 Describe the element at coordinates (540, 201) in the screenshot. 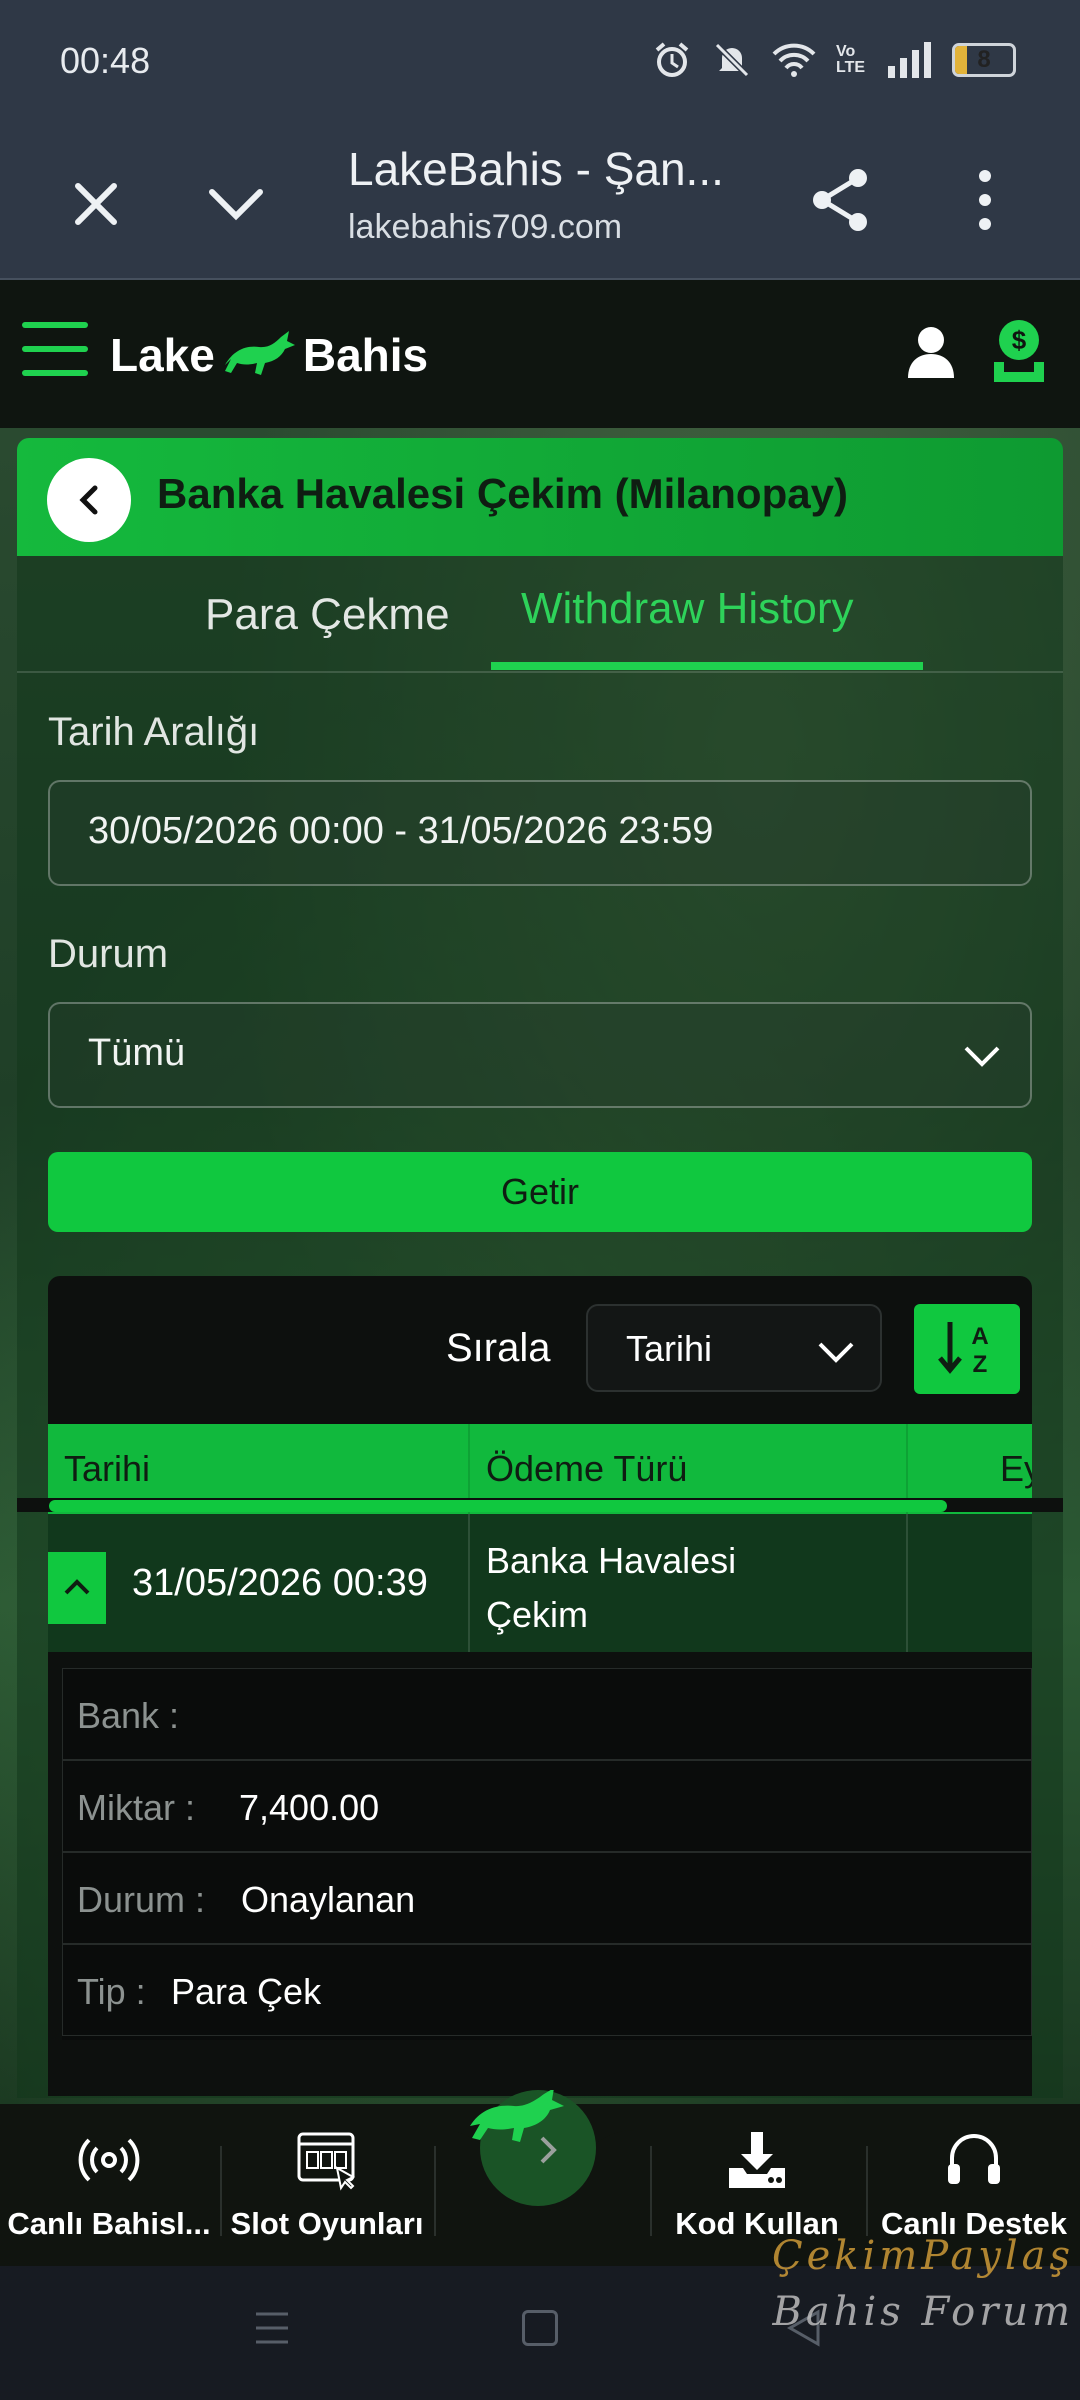

I see `browser-toolbar: LakeBahis - Şan... lakebahis709.com` at that location.